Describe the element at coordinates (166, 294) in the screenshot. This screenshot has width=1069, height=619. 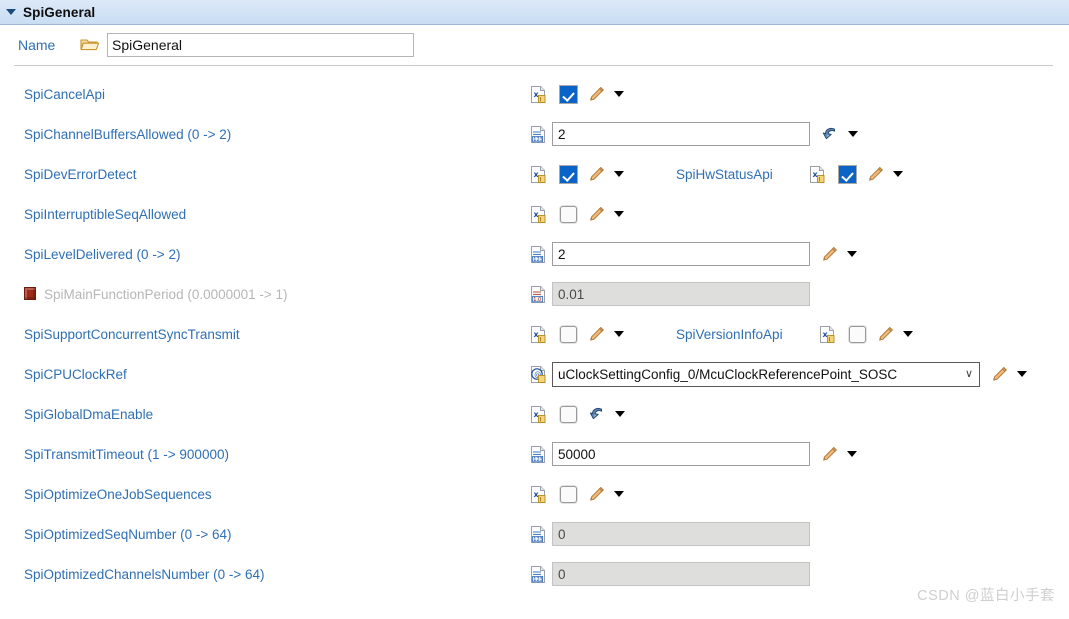
I see `property-label-text: SpiMainFunctionPeriod (0.0000001 -> 1)` at that location.